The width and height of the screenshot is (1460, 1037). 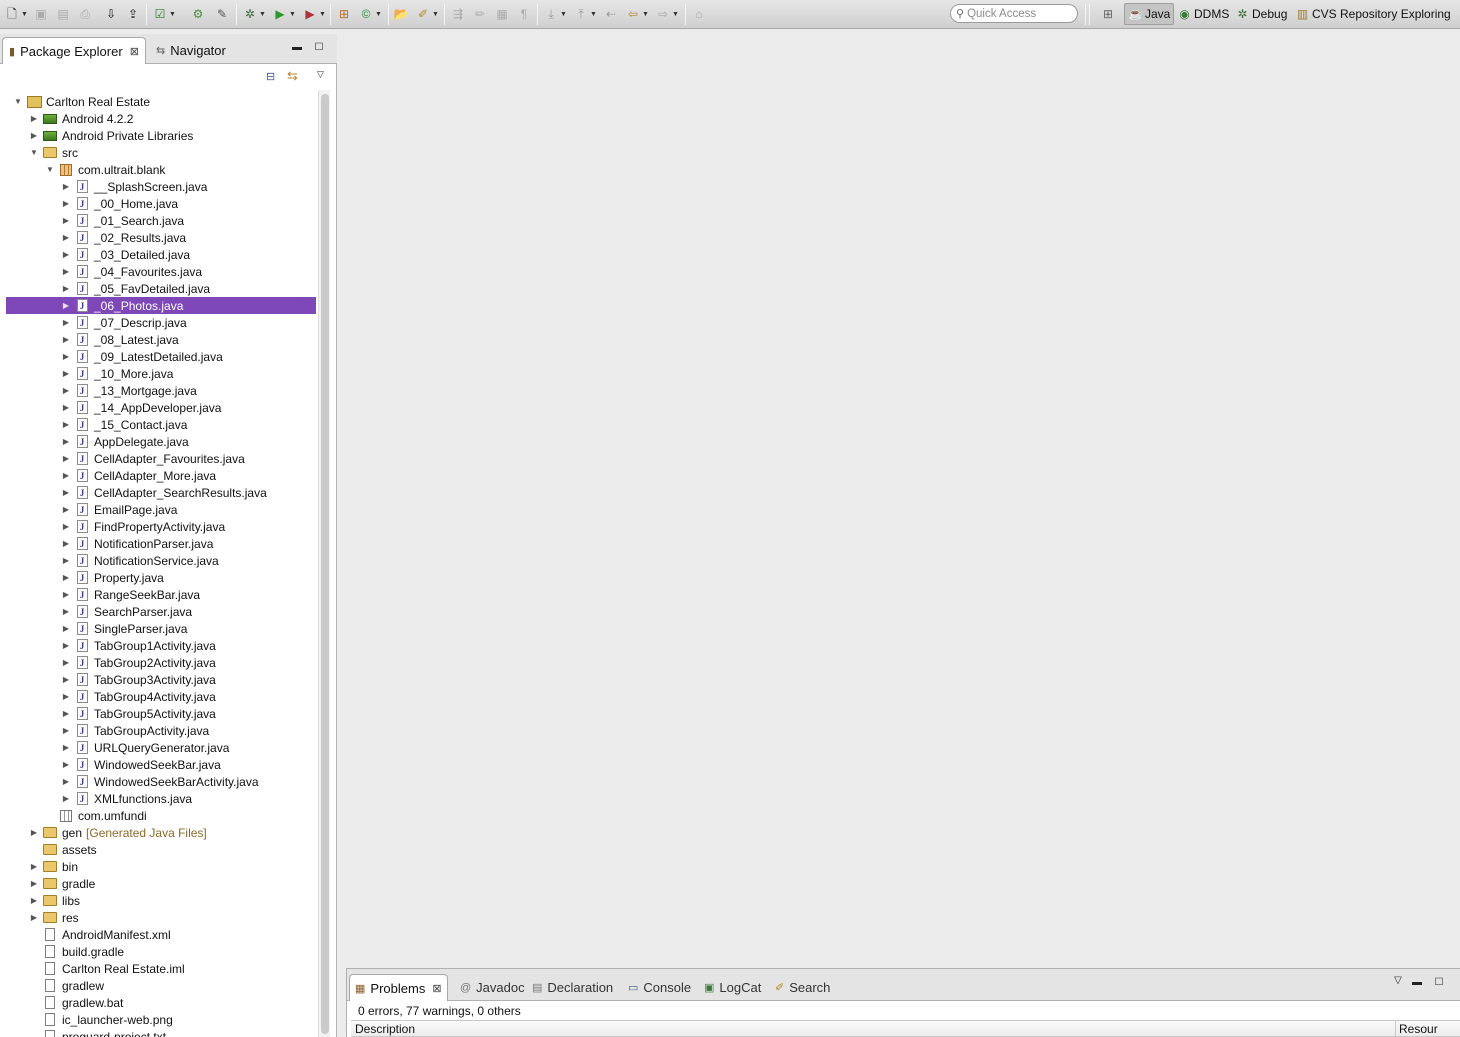 I want to click on tree-item: ▶ J CellAdapter_Favourites.java, so click(x=161, y=458).